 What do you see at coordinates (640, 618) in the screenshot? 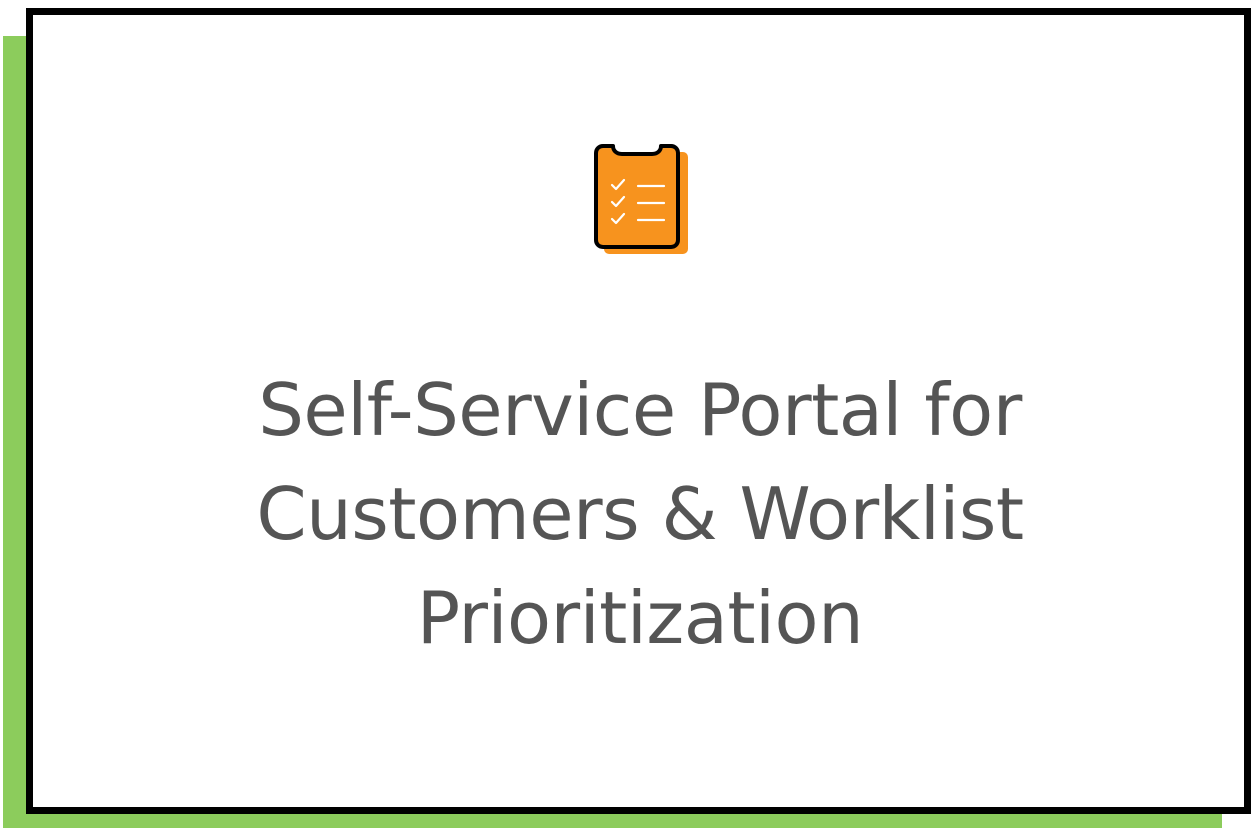
I see `card-title-line: Prioritization` at bounding box center [640, 618].